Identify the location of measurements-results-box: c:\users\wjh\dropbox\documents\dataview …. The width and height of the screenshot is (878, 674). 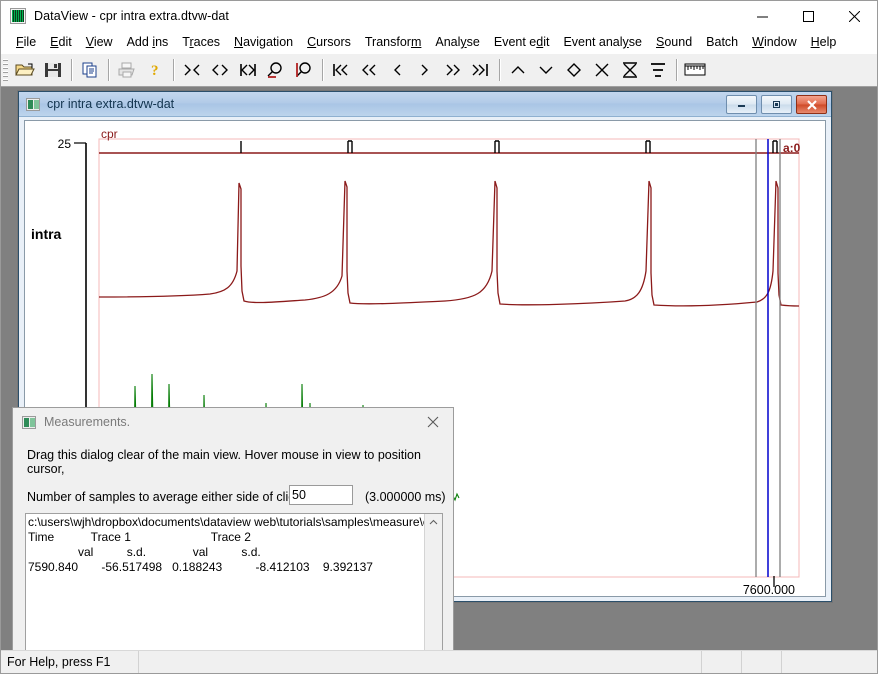
(234, 581).